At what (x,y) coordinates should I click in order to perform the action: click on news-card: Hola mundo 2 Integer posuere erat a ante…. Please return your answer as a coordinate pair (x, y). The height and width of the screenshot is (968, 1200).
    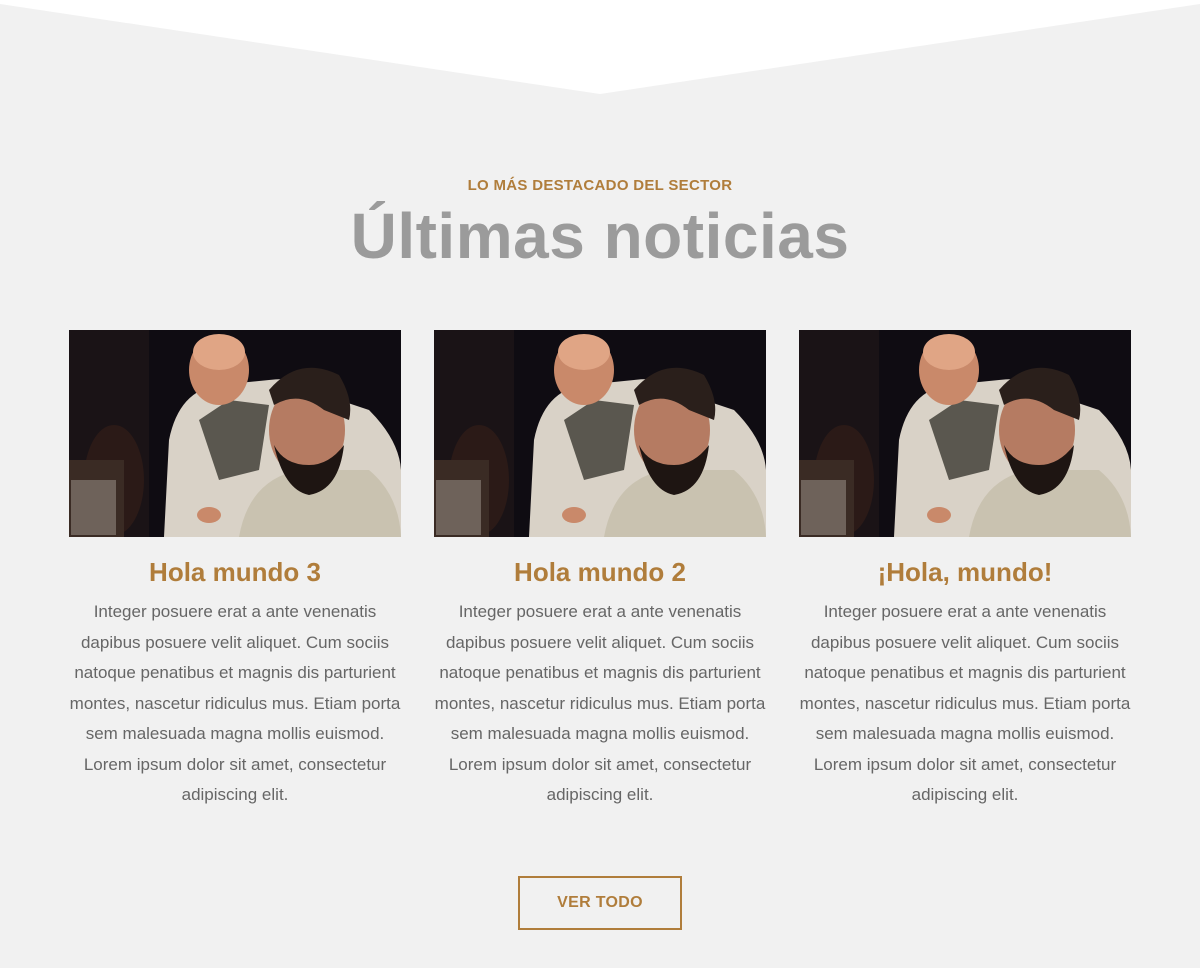
    Looking at the image, I should click on (600, 570).